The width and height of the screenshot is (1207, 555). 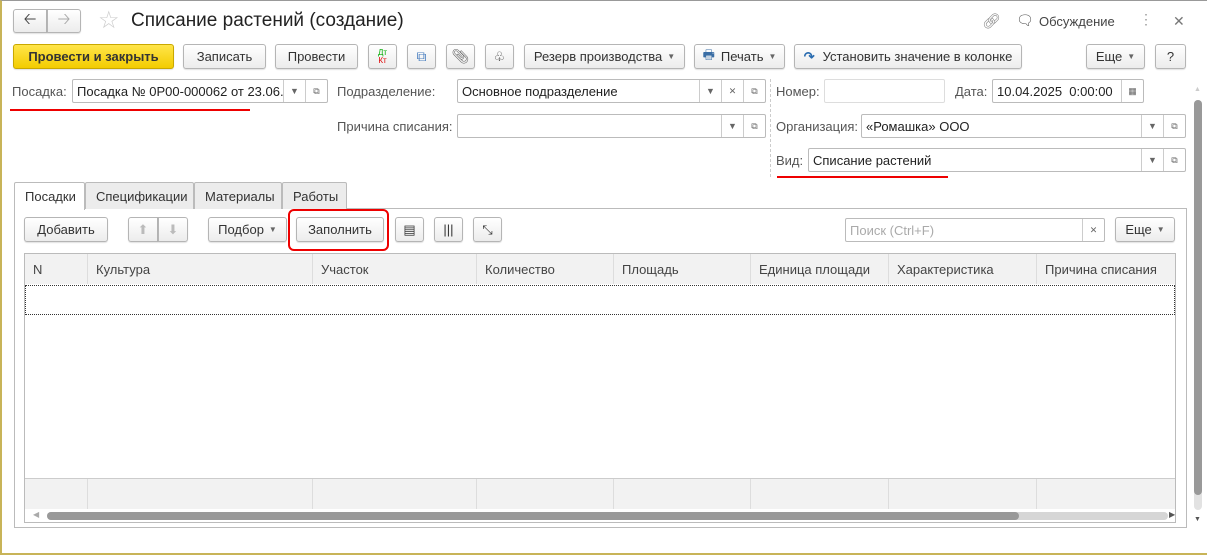 I want to click on tree-icon: ♧, so click(x=499, y=56).